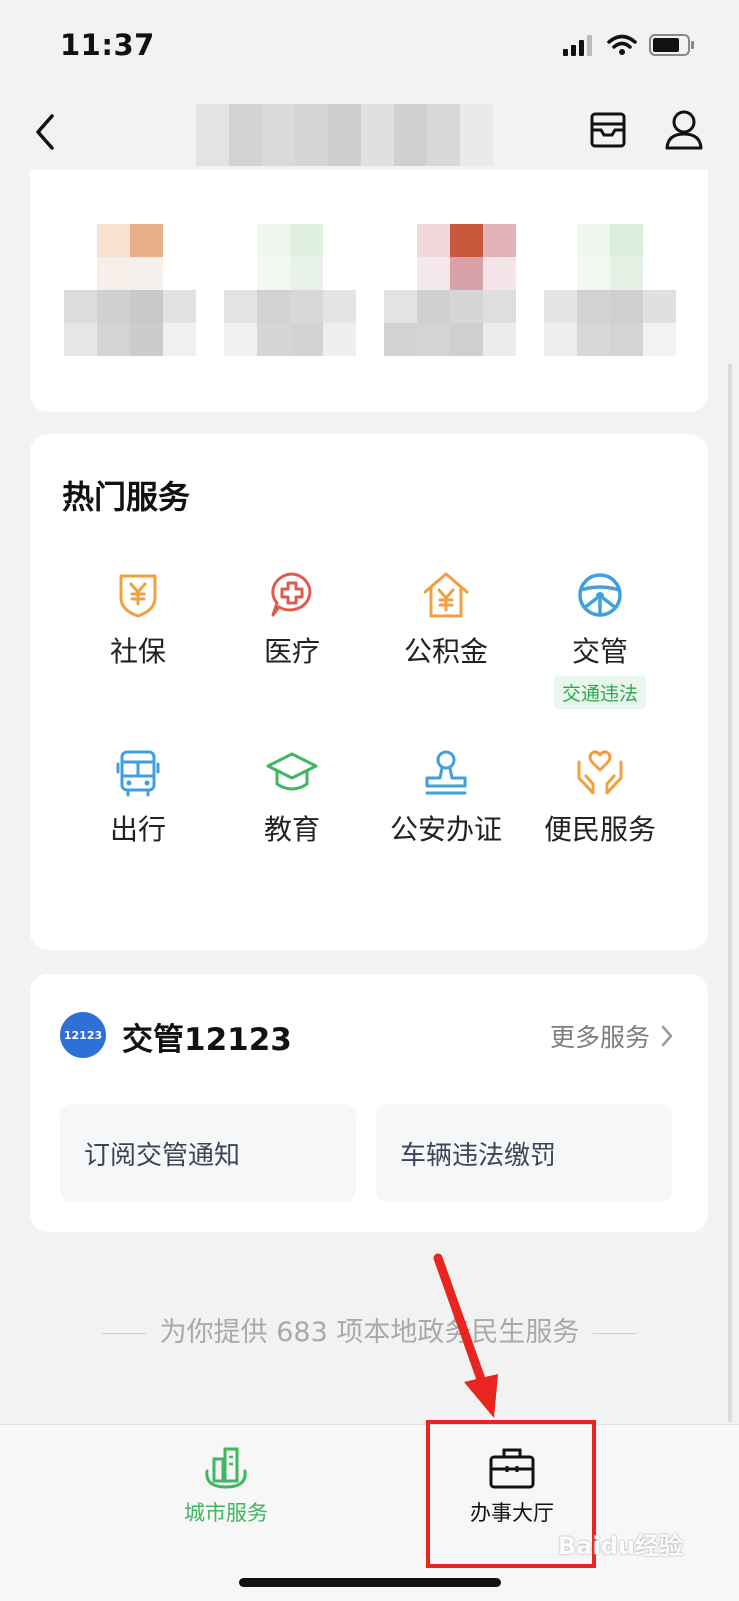 The height and width of the screenshot is (1601, 739). I want to click on user-icon, so click(684, 130).